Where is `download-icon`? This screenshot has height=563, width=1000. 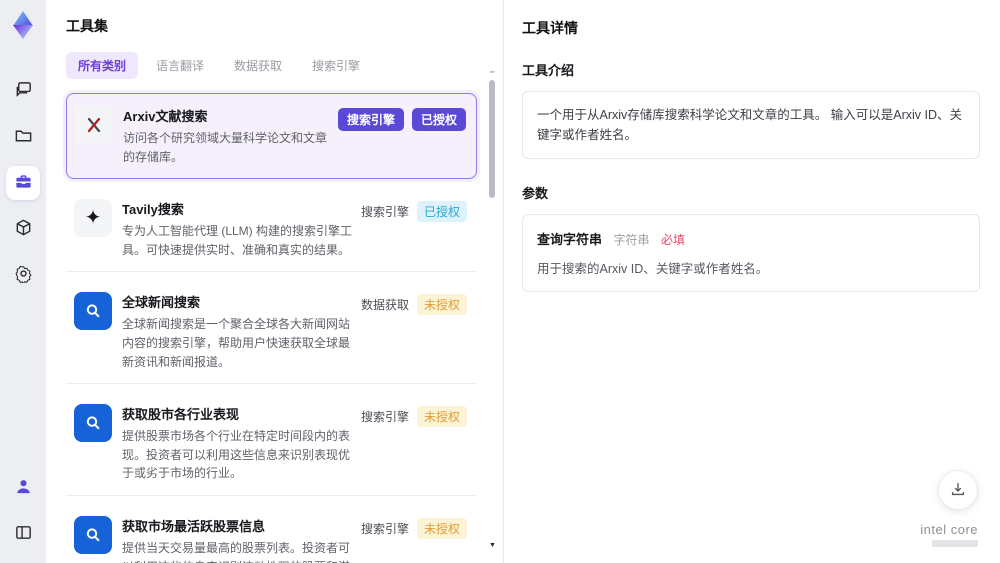
download-icon is located at coordinates (958, 490).